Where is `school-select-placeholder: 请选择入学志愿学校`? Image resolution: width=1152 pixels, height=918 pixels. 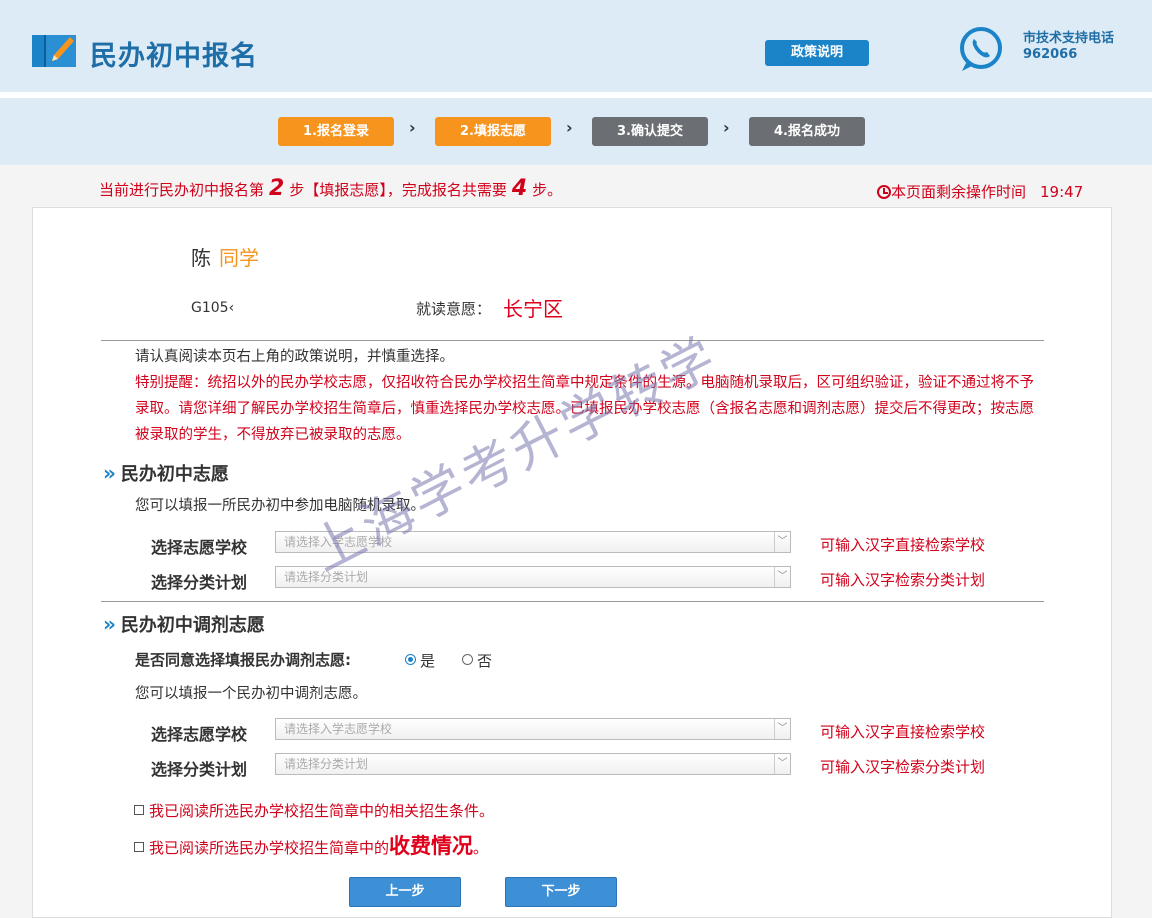 school-select-placeholder: 请选择入学志愿学校 is located at coordinates (338, 542).